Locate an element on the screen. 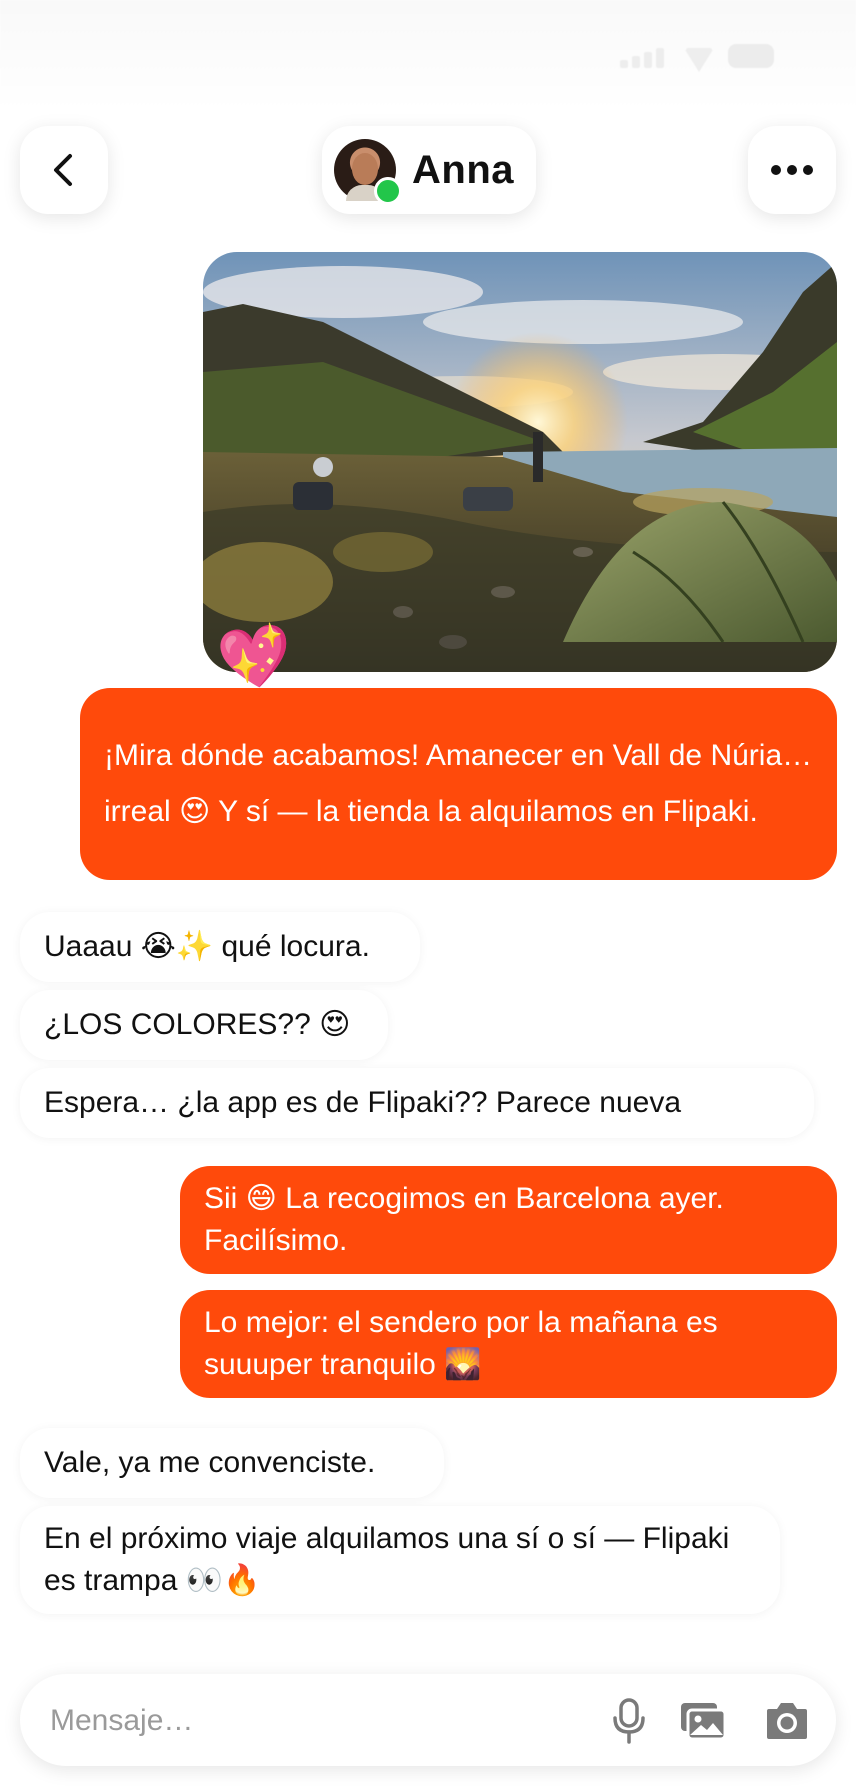 Image resolution: width=856 pixels, height=1790 pixels. back-button is located at coordinates (64, 170).